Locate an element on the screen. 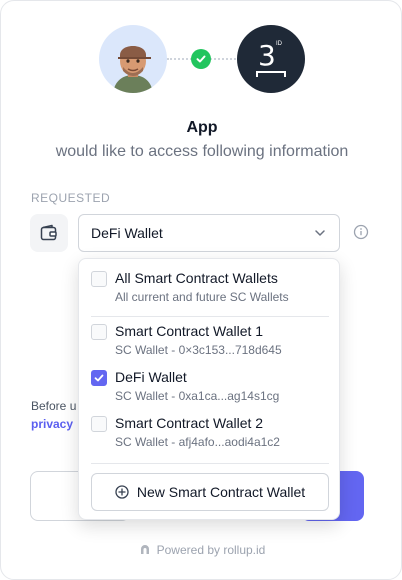 This screenshot has height=580, width=402. wallet-icon is located at coordinates (49, 233).